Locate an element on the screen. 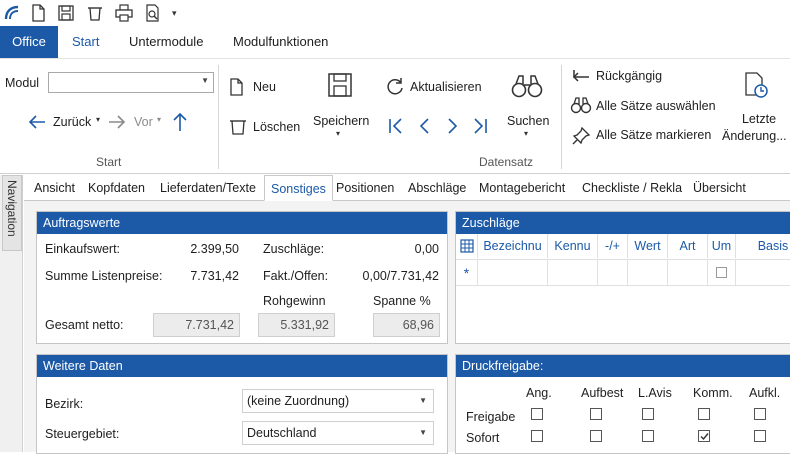 The height and width of the screenshot is (454, 790). tab-kopfdaten: Kopfdaten is located at coordinates (116, 188).